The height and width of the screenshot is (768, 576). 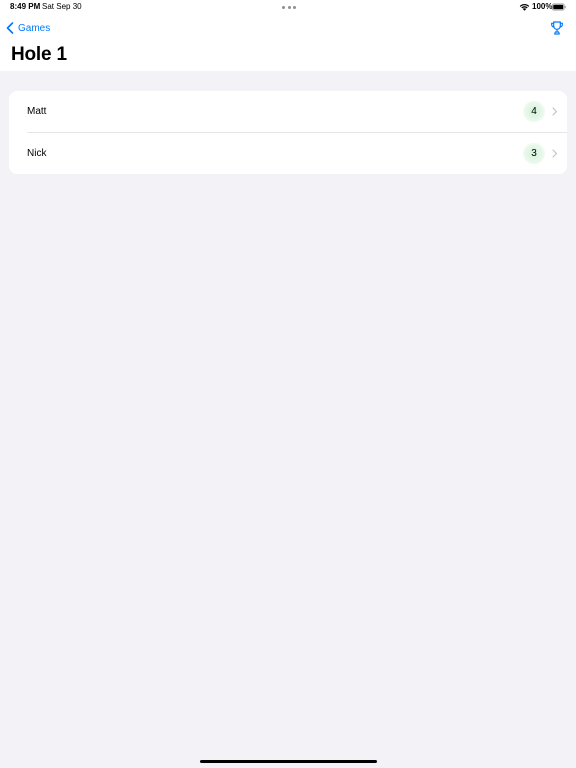 What do you see at coordinates (559, 7) in the screenshot?
I see `battery-icon` at bounding box center [559, 7].